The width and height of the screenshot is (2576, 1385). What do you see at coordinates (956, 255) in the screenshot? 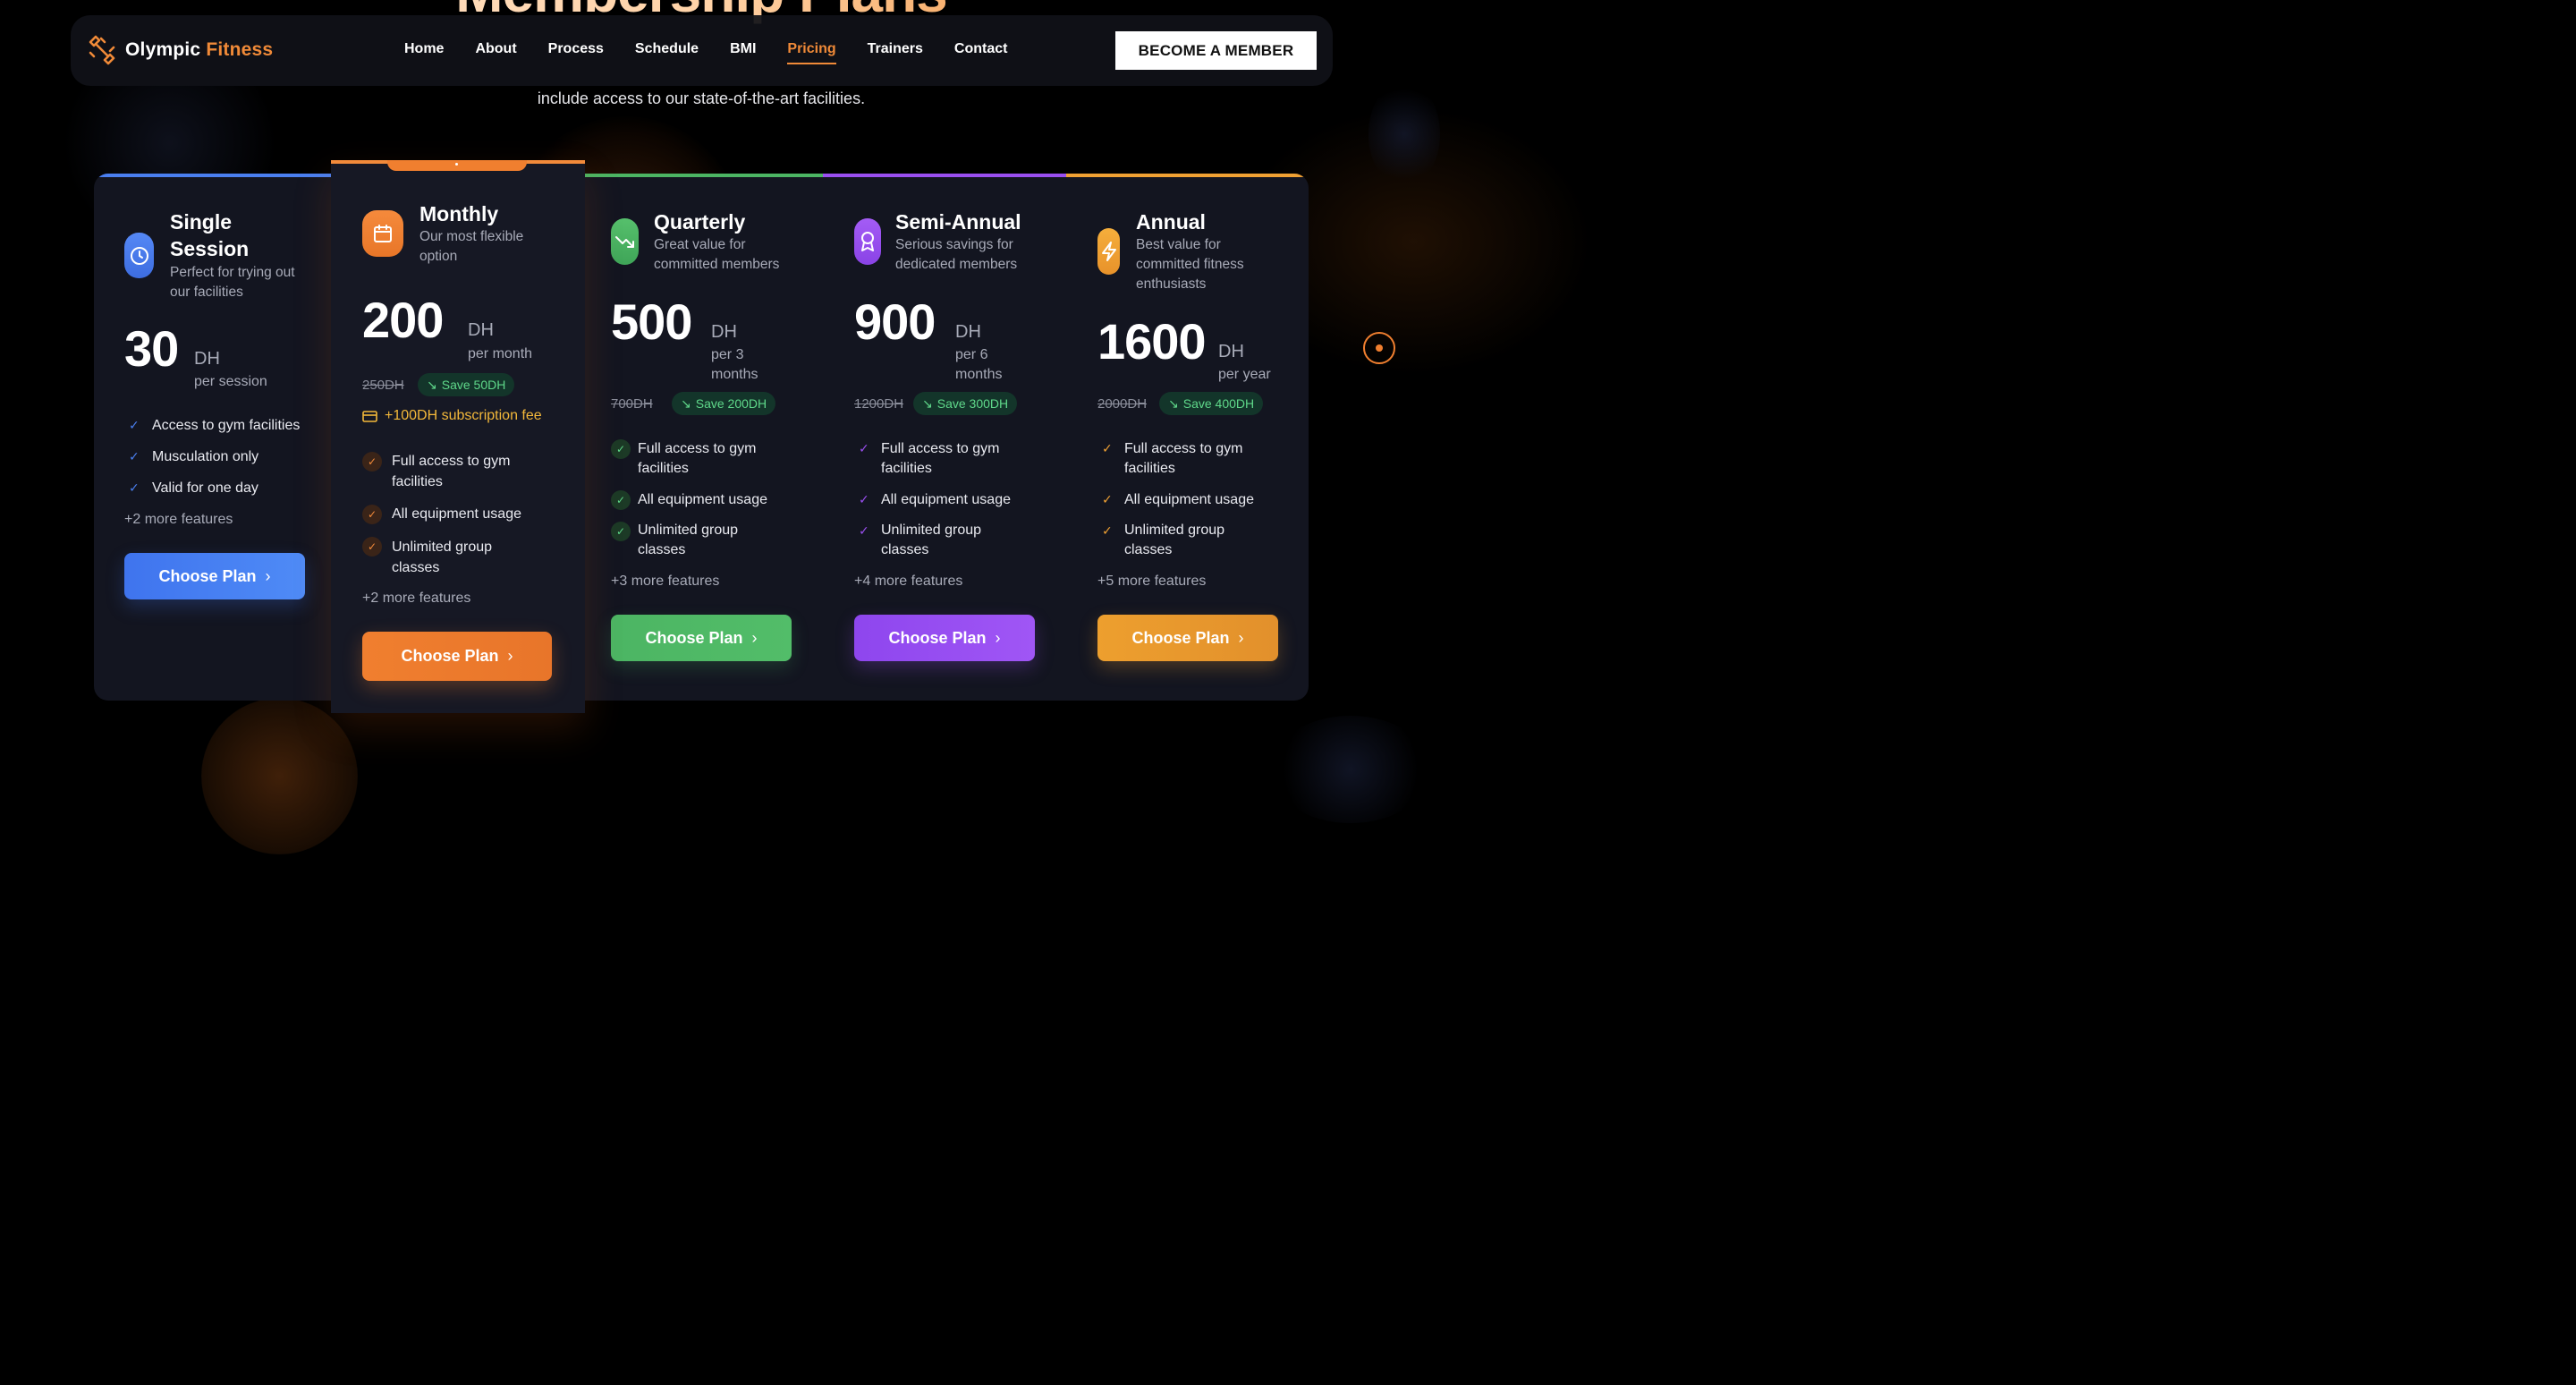
I see `plan-description: Serious savings for dedicated members` at bounding box center [956, 255].